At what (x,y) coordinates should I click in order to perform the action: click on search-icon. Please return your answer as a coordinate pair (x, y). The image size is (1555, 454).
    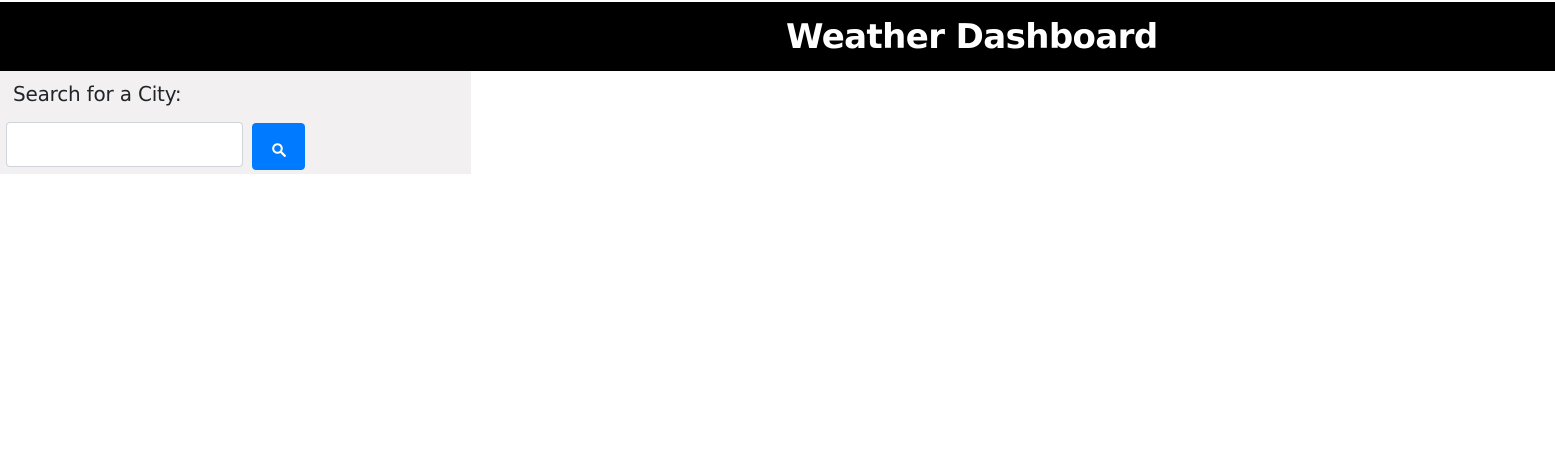
    Looking at the image, I should click on (279, 150).